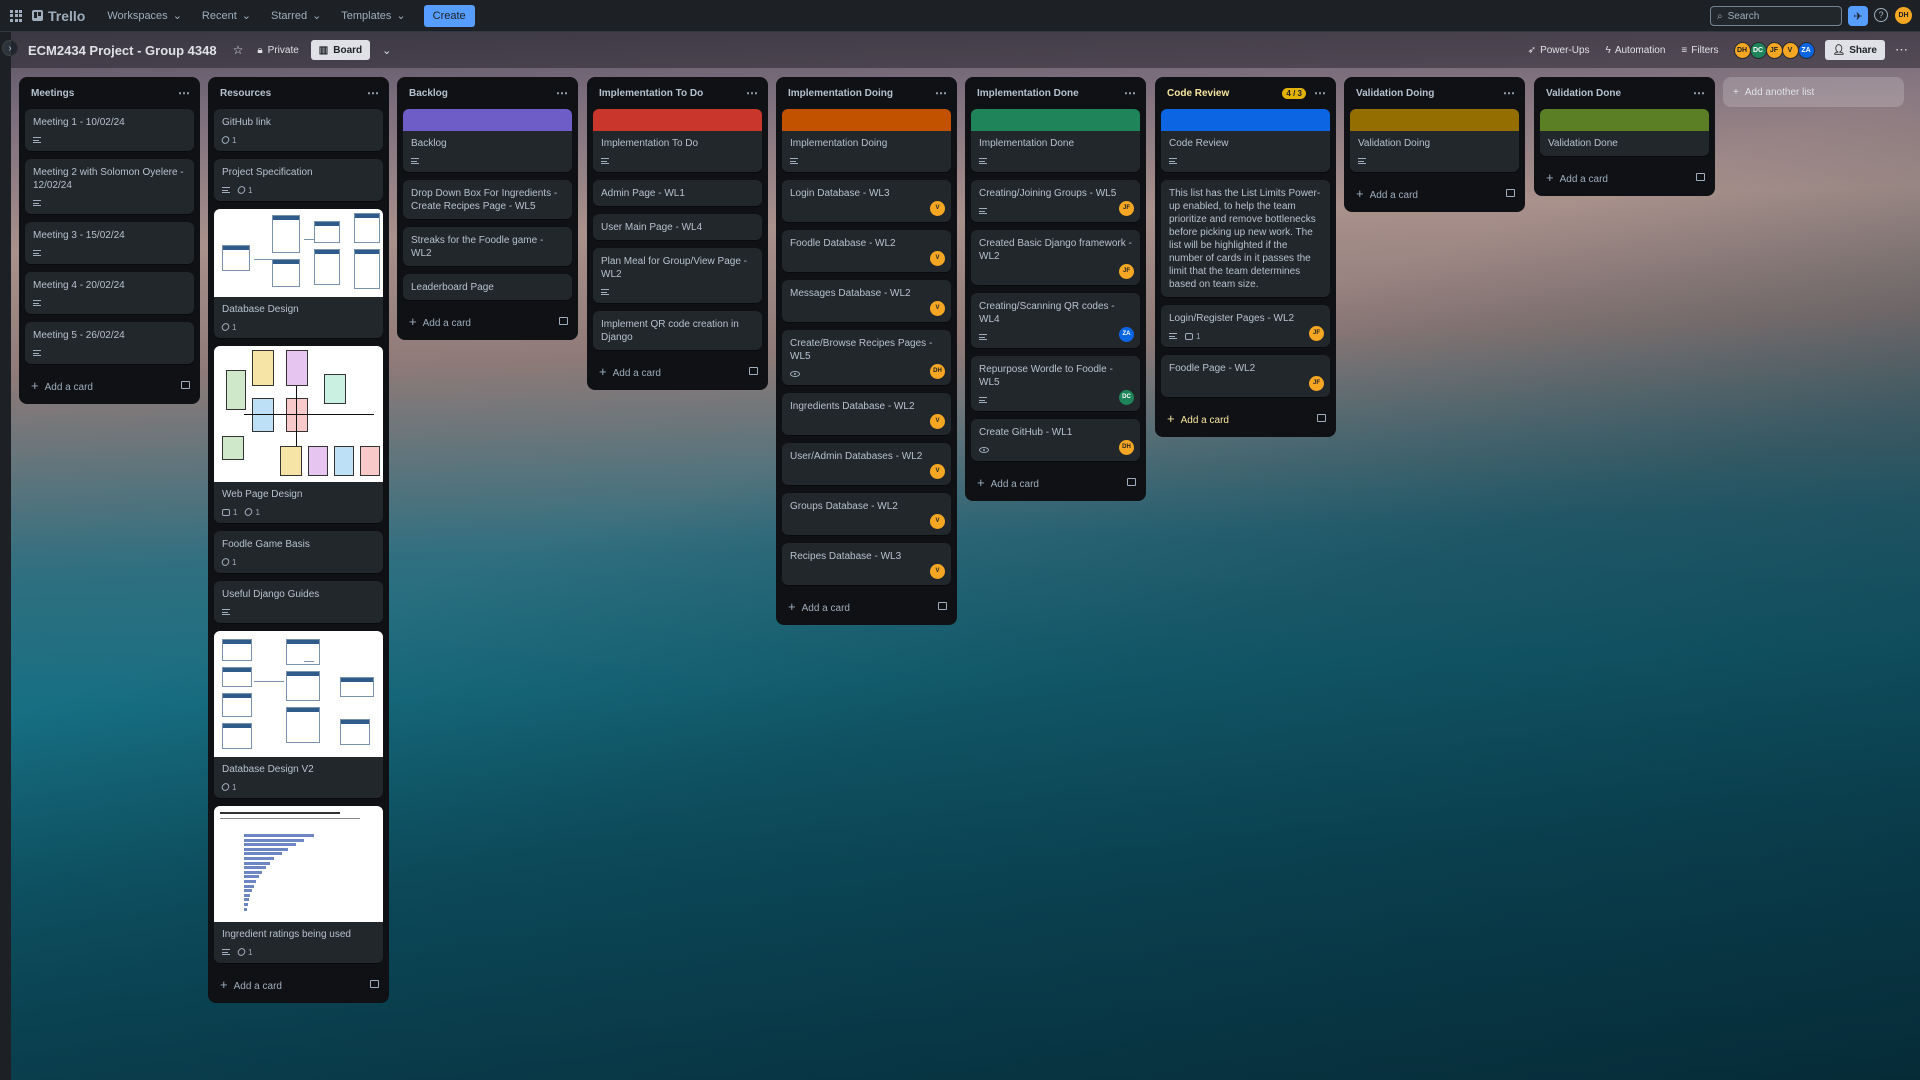  Describe the element at coordinates (1245, 326) in the screenshot. I see `card: Login/Register Pages - WL2 1 JF` at that location.